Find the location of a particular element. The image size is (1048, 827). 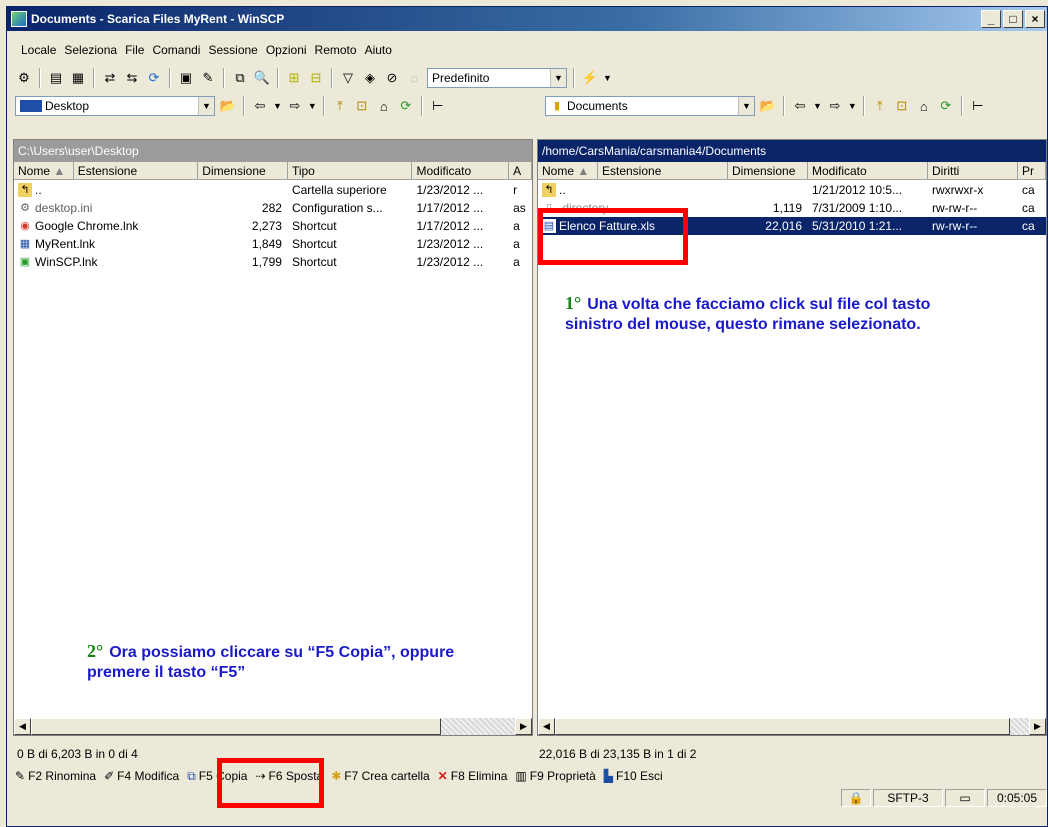

compare-dirs-icon: ⇄ is located at coordinates (110, 78).